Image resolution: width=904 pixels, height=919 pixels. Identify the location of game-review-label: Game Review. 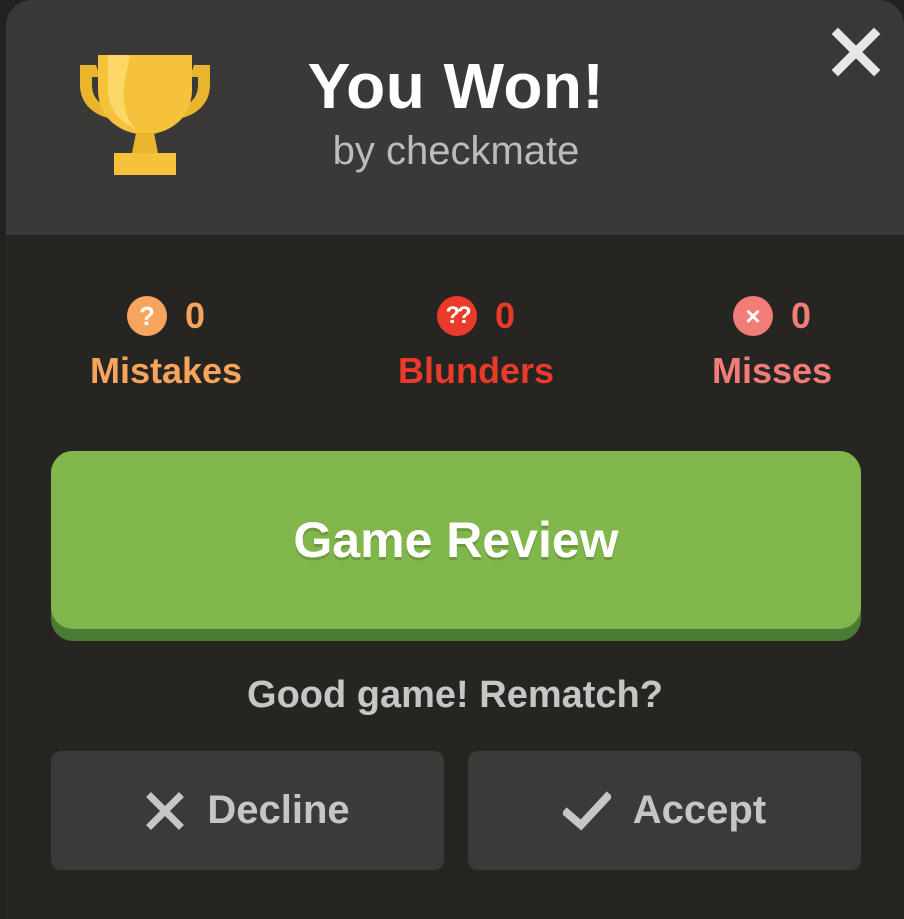
(456, 540).